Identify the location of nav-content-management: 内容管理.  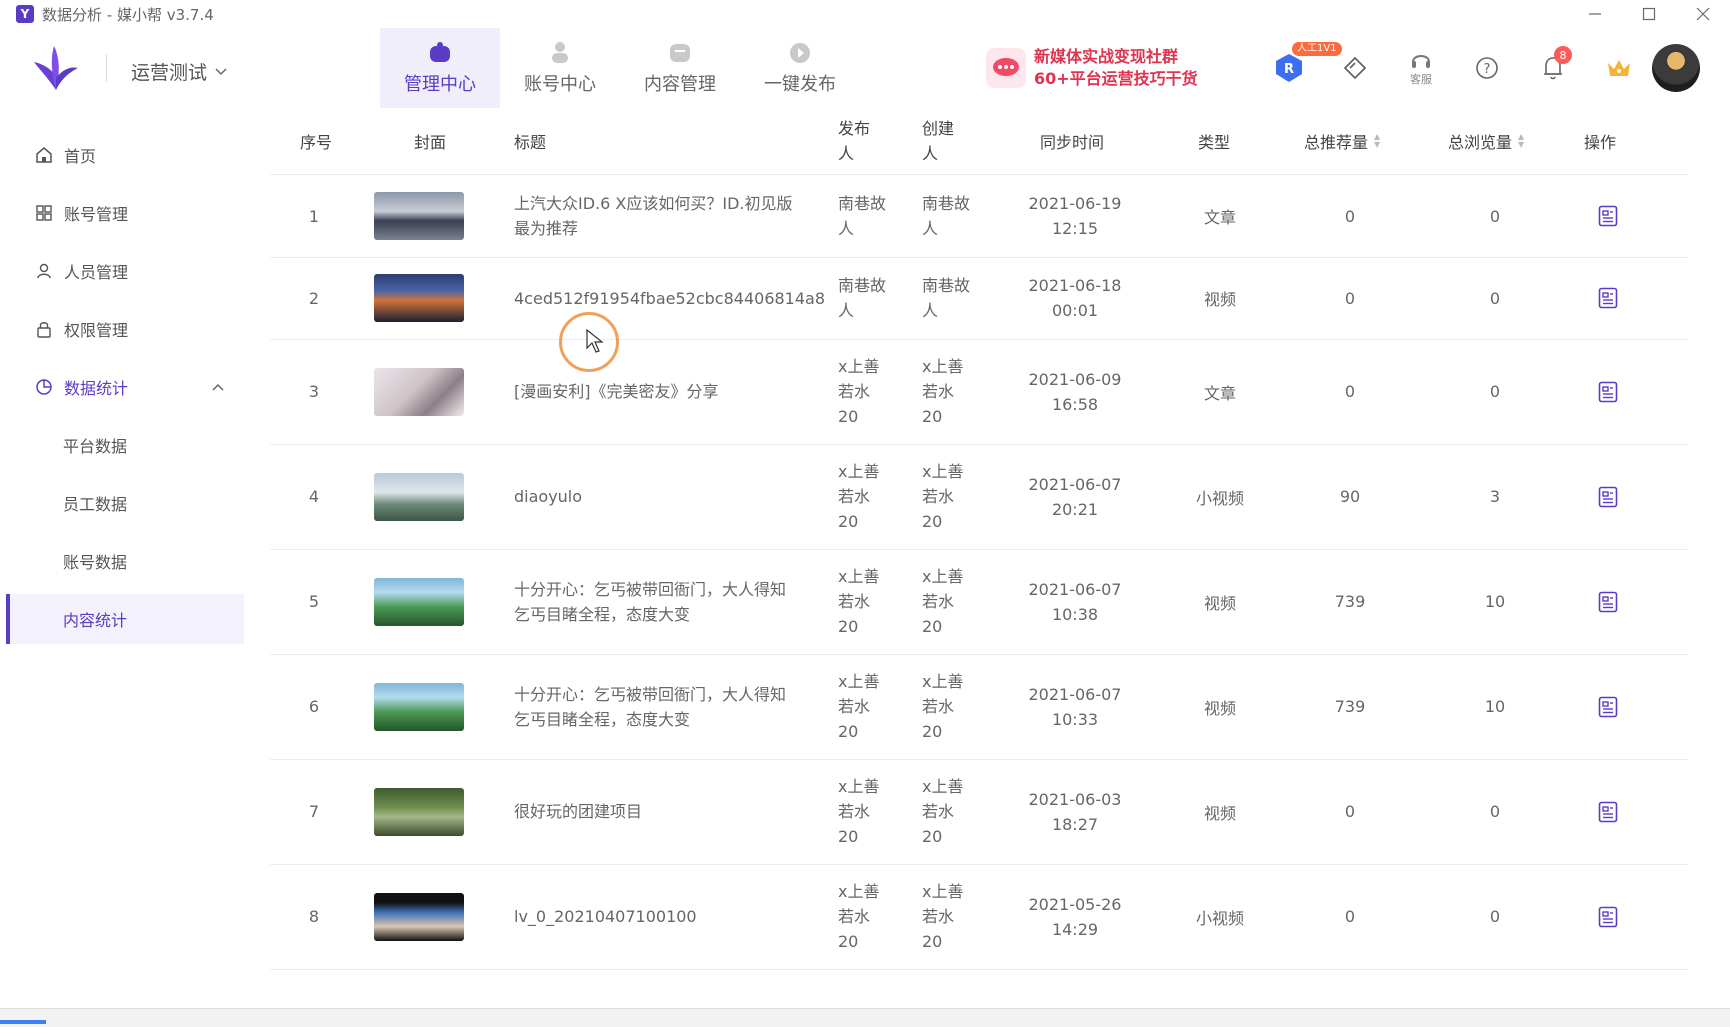
(680, 68).